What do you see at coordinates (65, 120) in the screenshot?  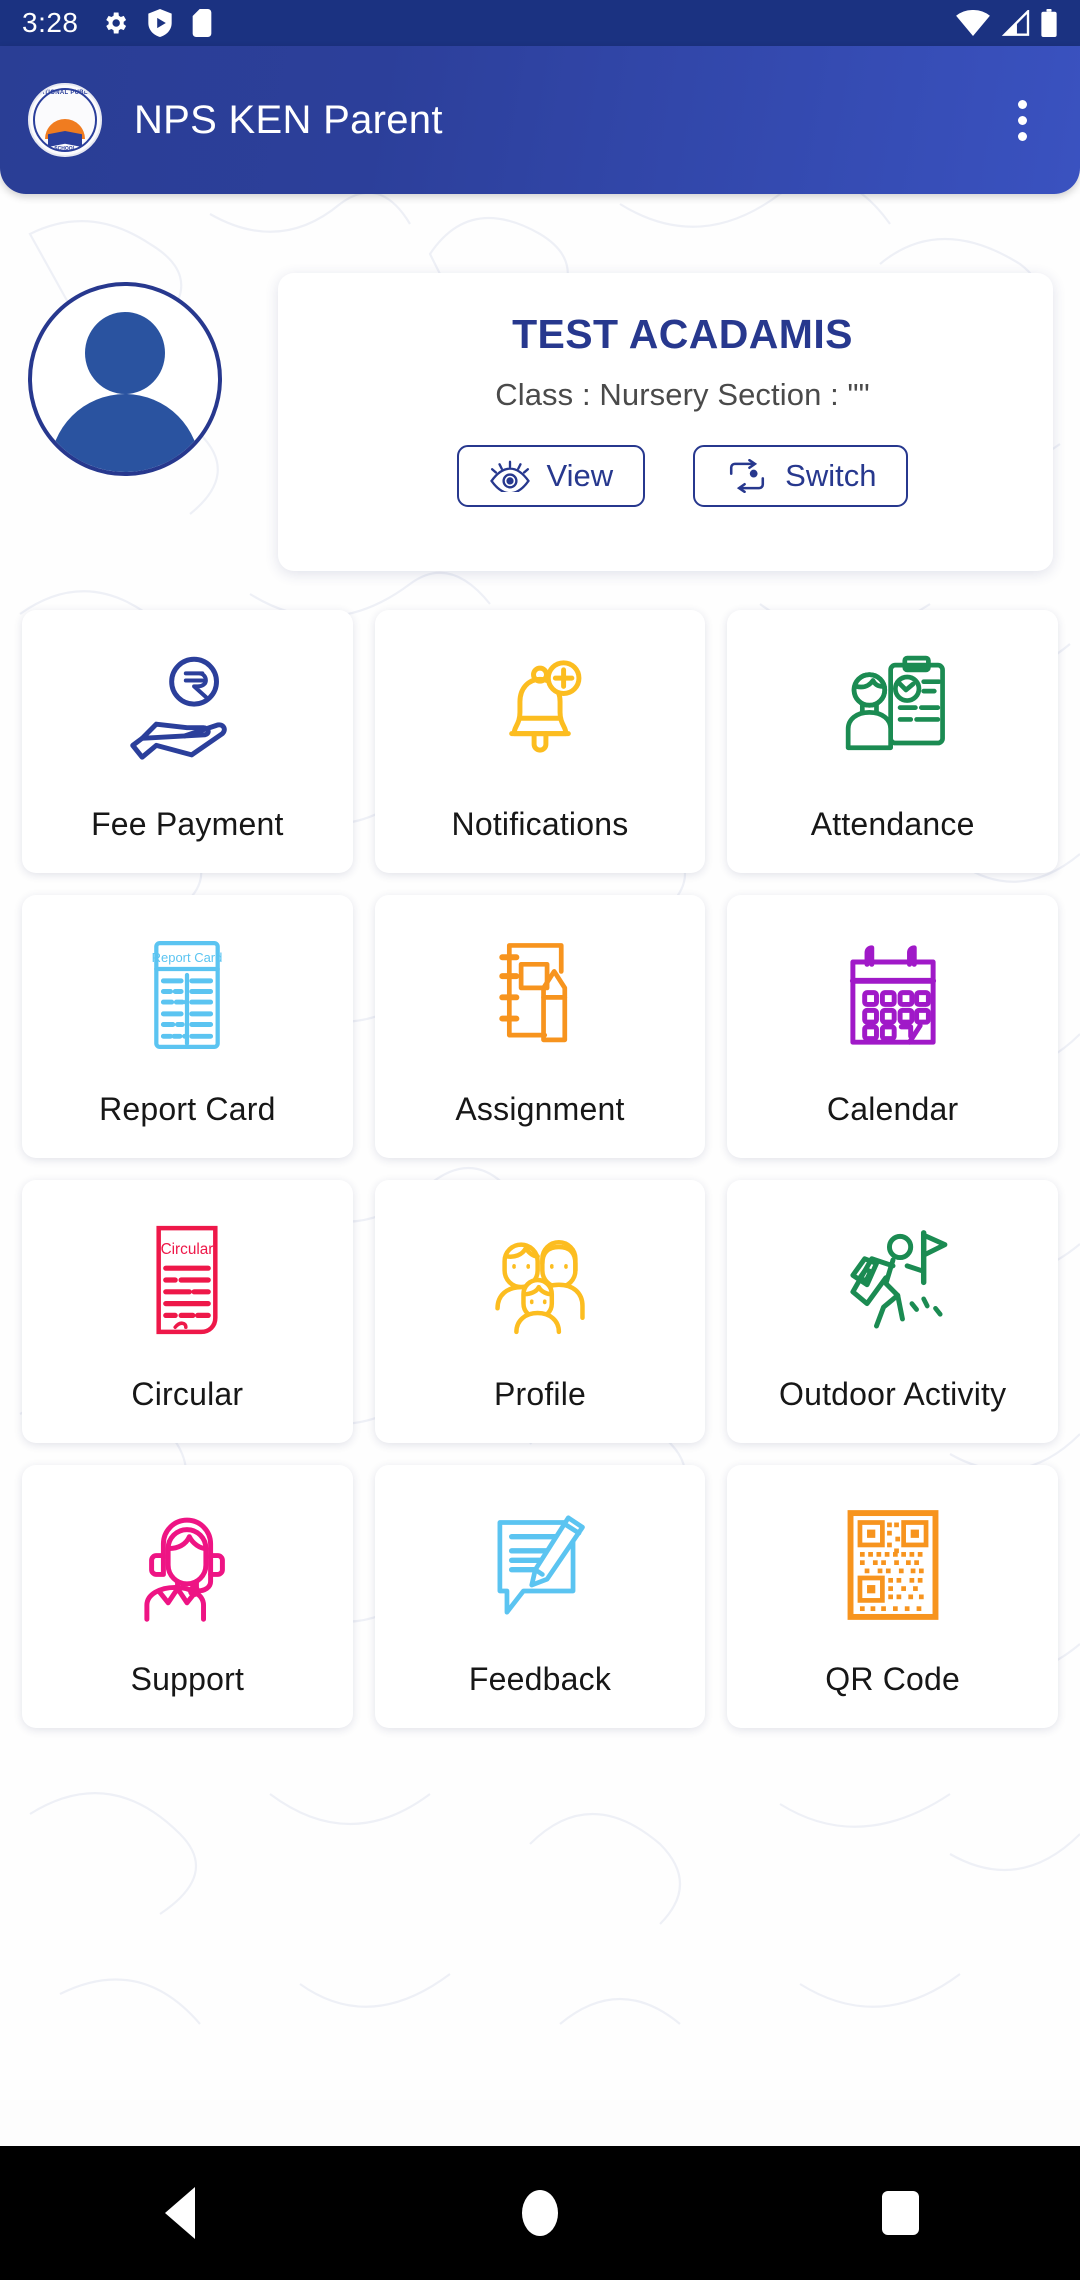 I see `school-logo-icon: NATIONAL PUBLIC SCHOOL` at bounding box center [65, 120].